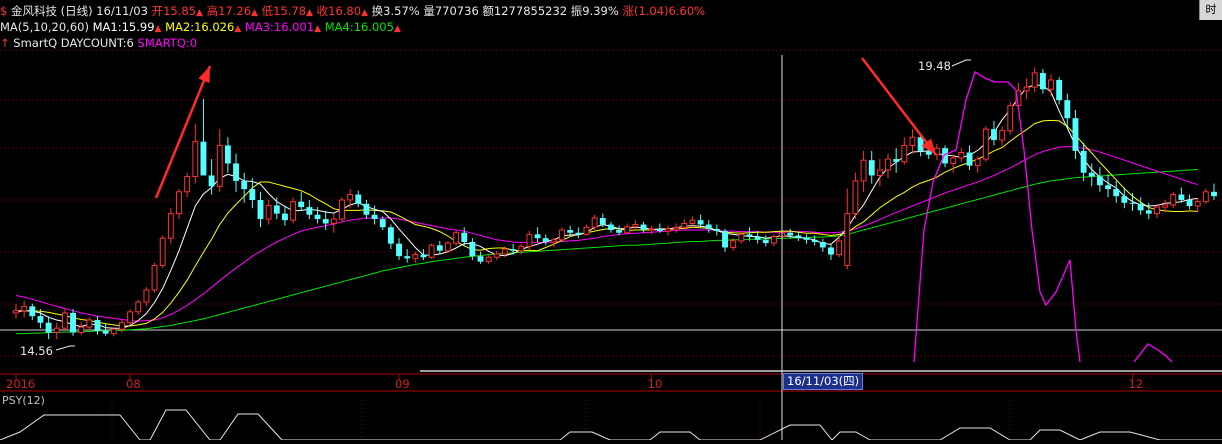  What do you see at coordinates (20, 384) in the screenshot?
I see `x-tick-label: 2016` at bounding box center [20, 384].